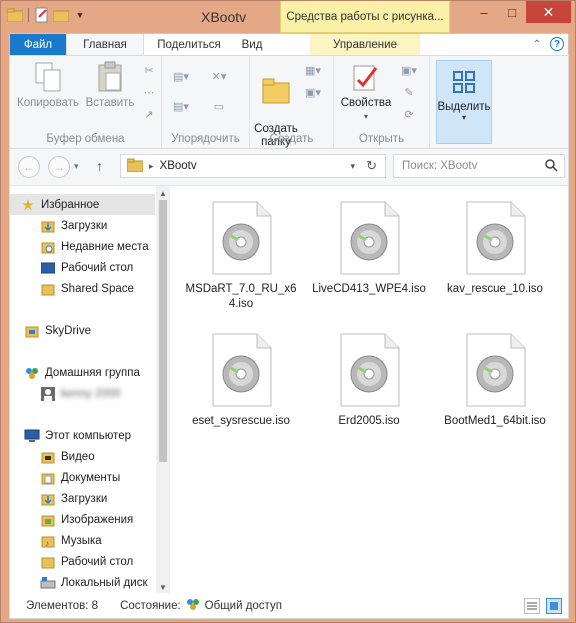 This screenshot has width=576, height=623. Describe the element at coordinates (253, 166) in the screenshot. I see `address-box: ▸ XBootv ▾ ↻` at that location.